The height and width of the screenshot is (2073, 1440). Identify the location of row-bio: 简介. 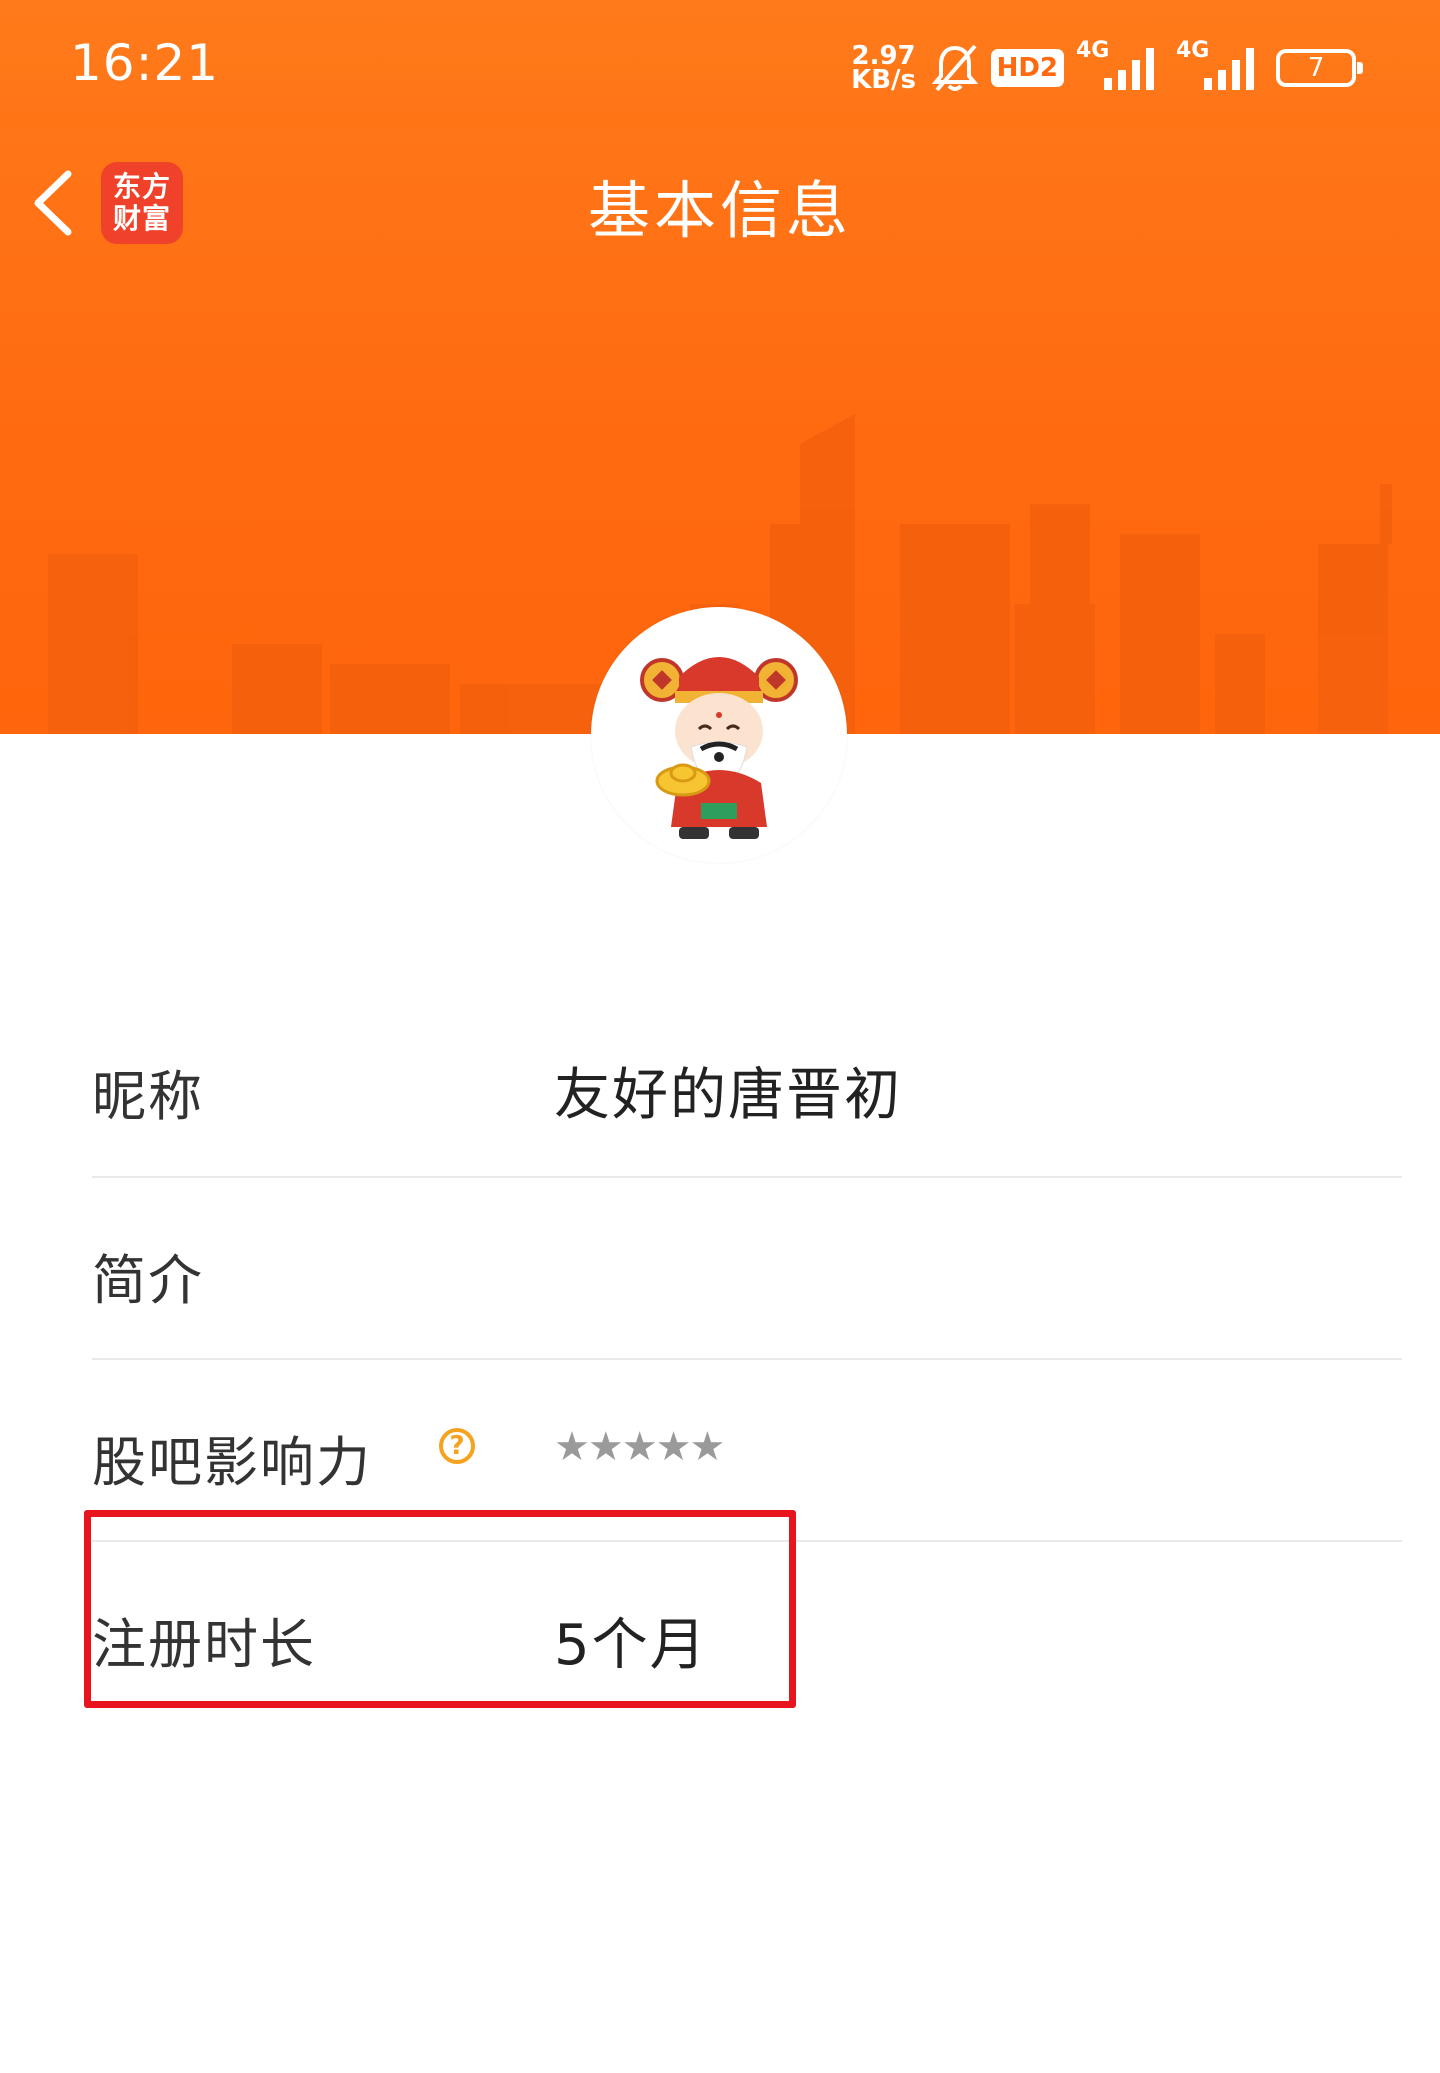
(747, 1274).